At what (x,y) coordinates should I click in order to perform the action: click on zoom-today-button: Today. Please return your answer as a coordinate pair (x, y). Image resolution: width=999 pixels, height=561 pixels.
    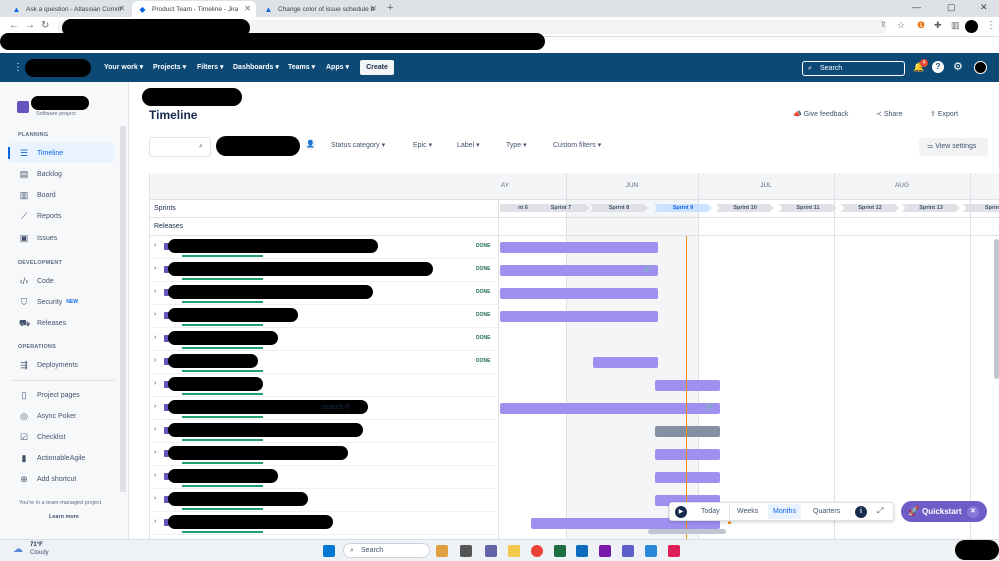
    Looking at the image, I should click on (710, 511).